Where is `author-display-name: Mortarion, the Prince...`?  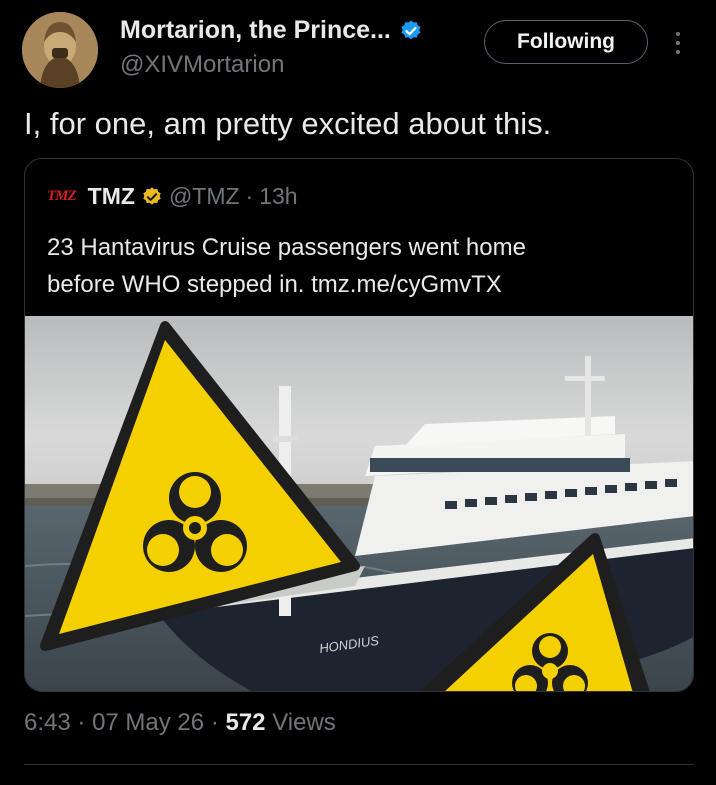
author-display-name: Mortarion, the Prince... is located at coordinates (255, 30).